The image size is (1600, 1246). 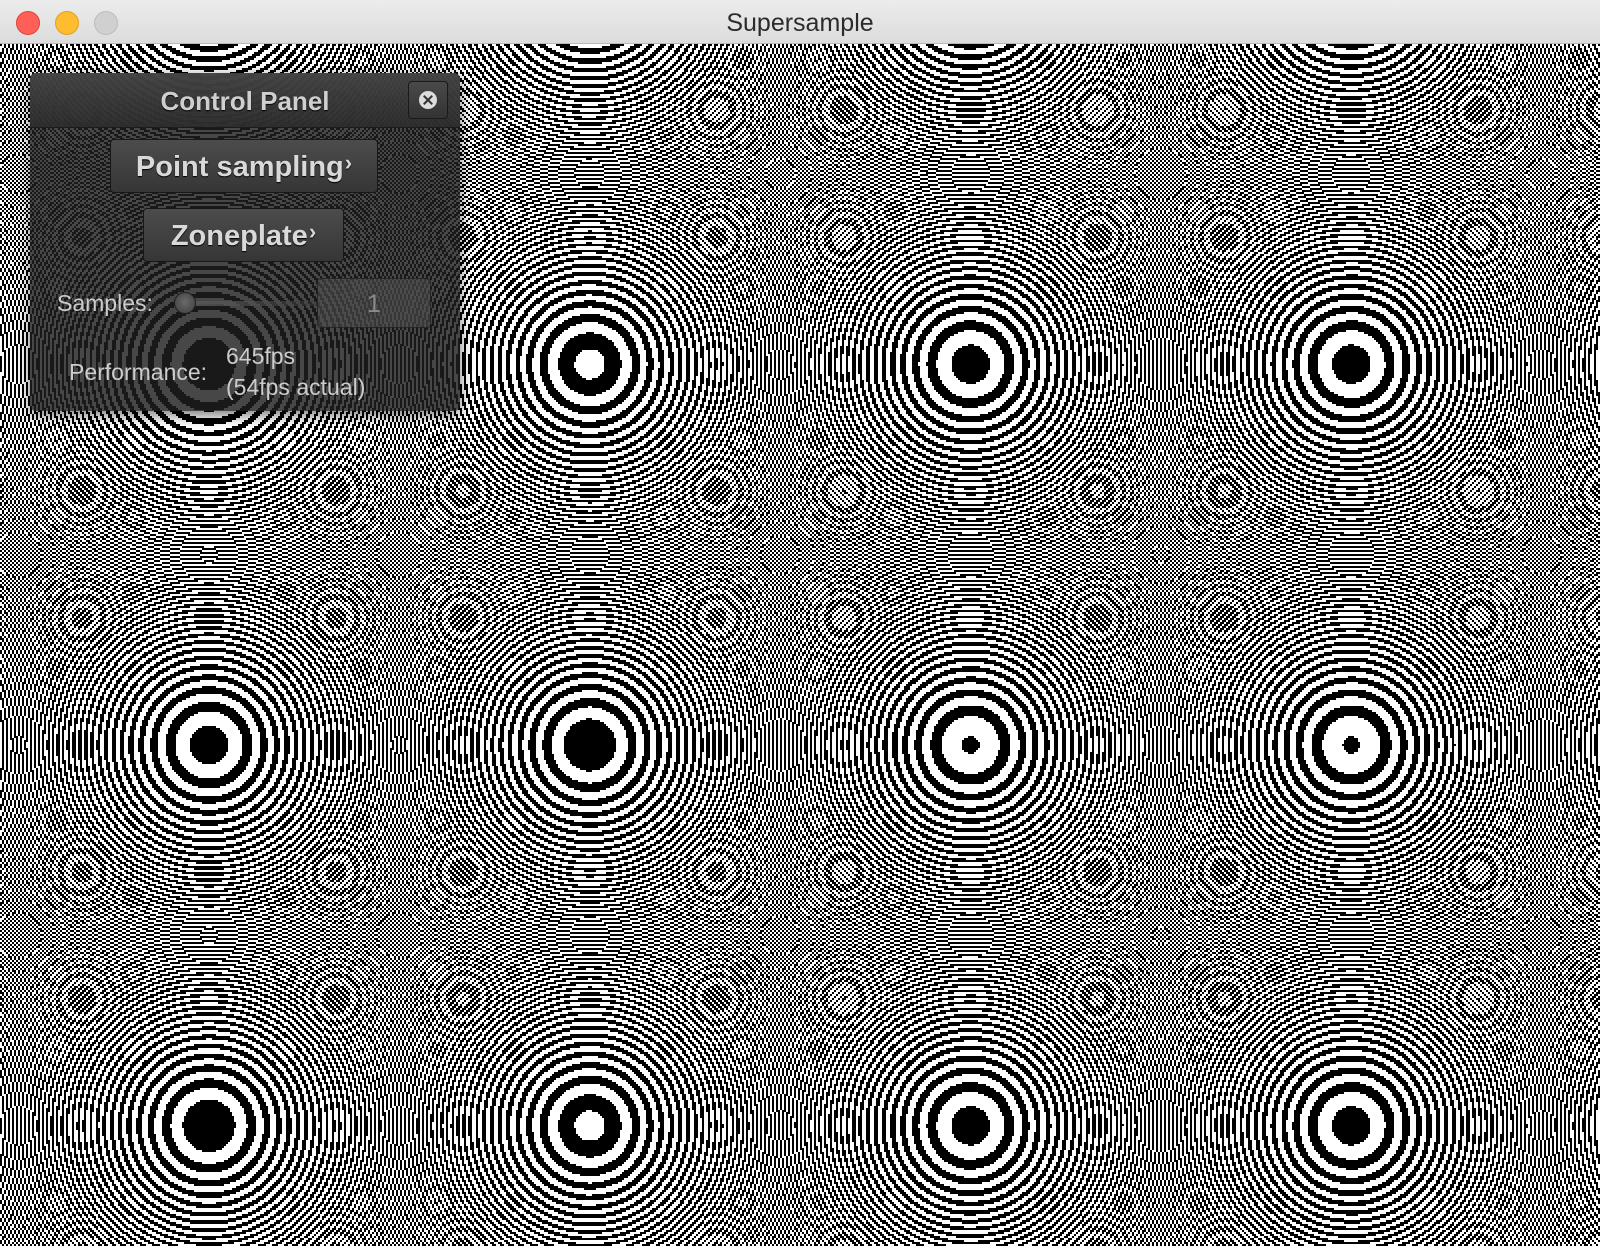 What do you see at coordinates (239, 167) in the screenshot?
I see `sampling-mode-label: Point sampling` at bounding box center [239, 167].